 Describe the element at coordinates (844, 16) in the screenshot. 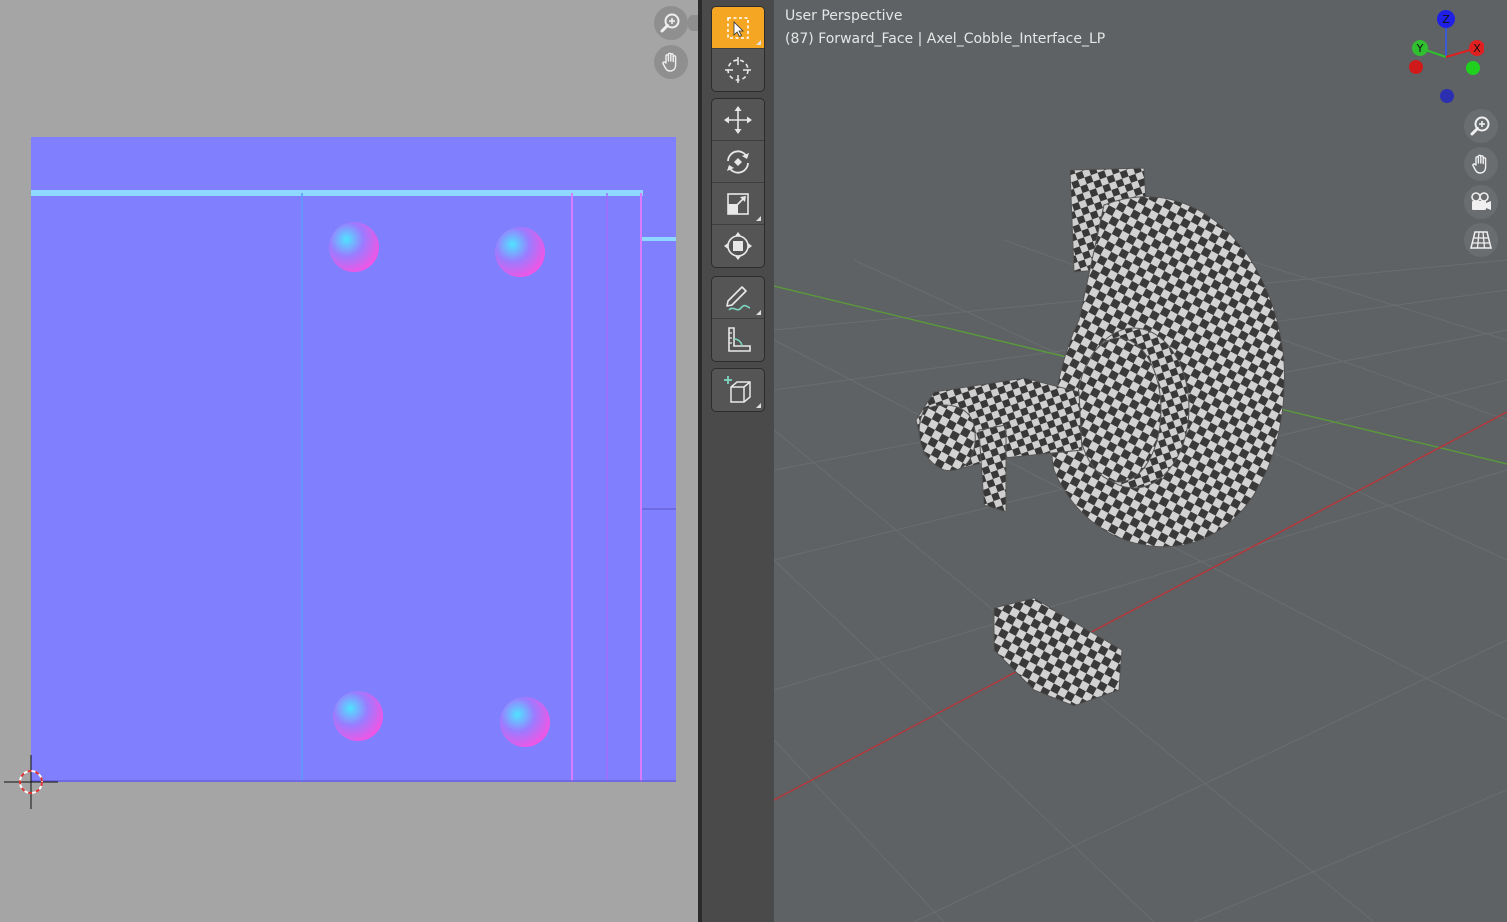

I see `viewport-title: User Perspective` at that location.